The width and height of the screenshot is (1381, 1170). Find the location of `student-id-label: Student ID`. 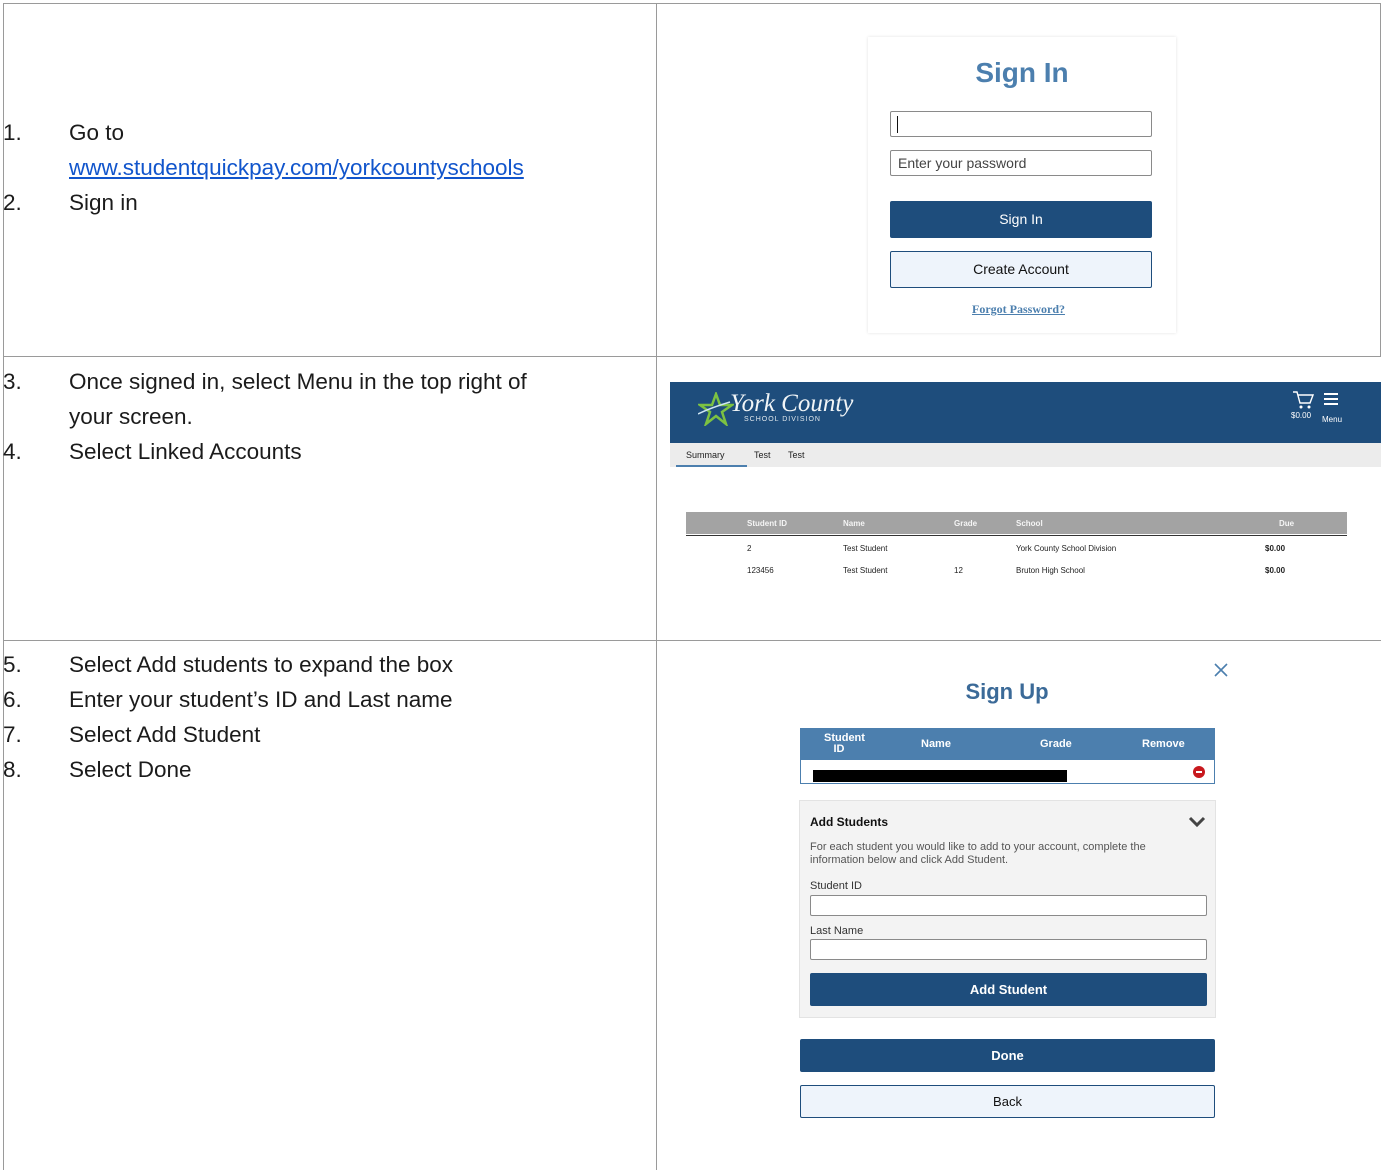

student-id-label: Student ID is located at coordinates (836, 886).